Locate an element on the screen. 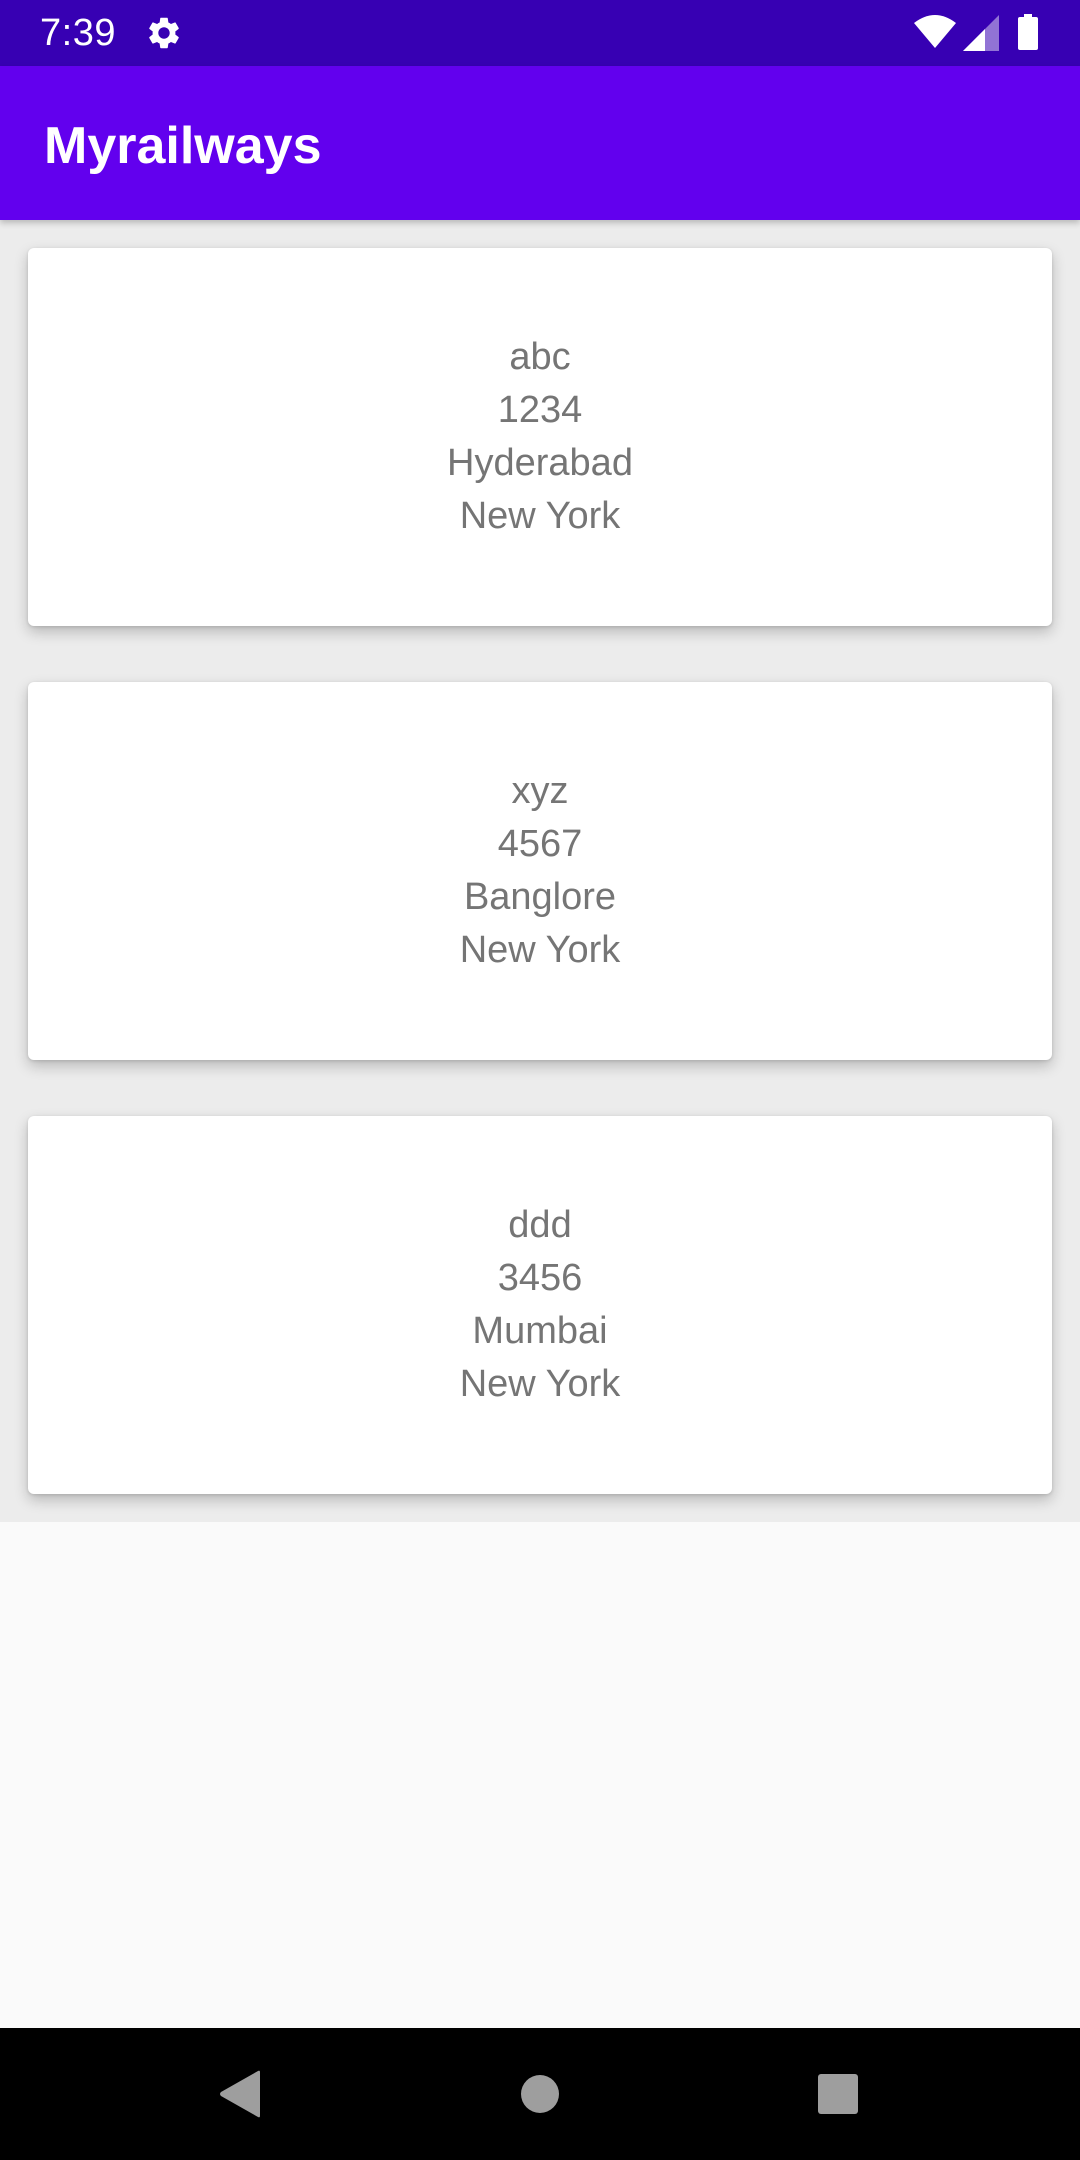 The image size is (1080, 2160). battery-icon is located at coordinates (1028, 32).